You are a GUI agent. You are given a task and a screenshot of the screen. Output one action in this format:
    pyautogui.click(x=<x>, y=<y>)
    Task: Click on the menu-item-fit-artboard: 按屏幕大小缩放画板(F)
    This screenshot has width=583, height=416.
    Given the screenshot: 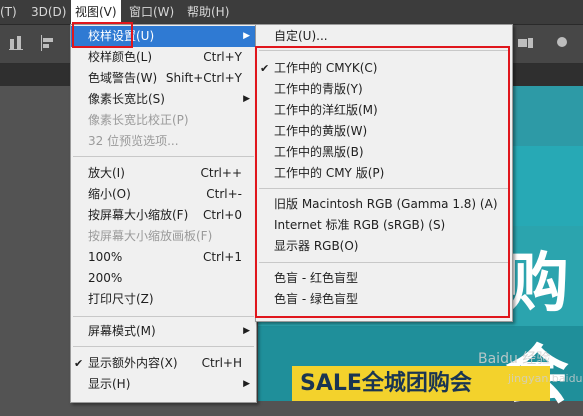 What is the action you would take?
    pyautogui.click(x=150, y=236)
    